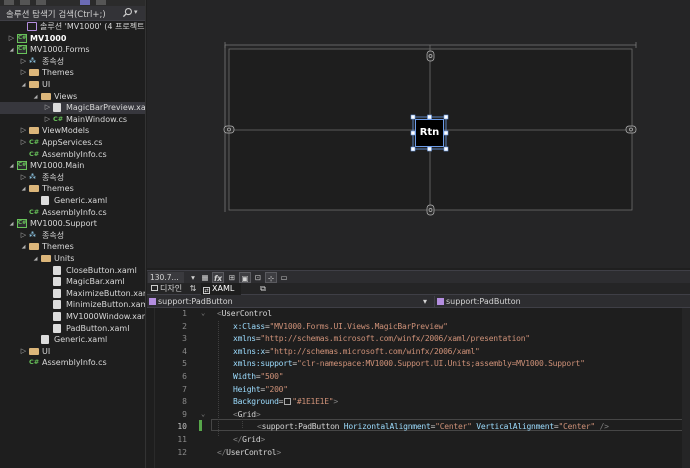 Image resolution: width=690 pixels, height=468 pixels. What do you see at coordinates (218, 277) in the screenshot?
I see `effects-button: fx` at bounding box center [218, 277].